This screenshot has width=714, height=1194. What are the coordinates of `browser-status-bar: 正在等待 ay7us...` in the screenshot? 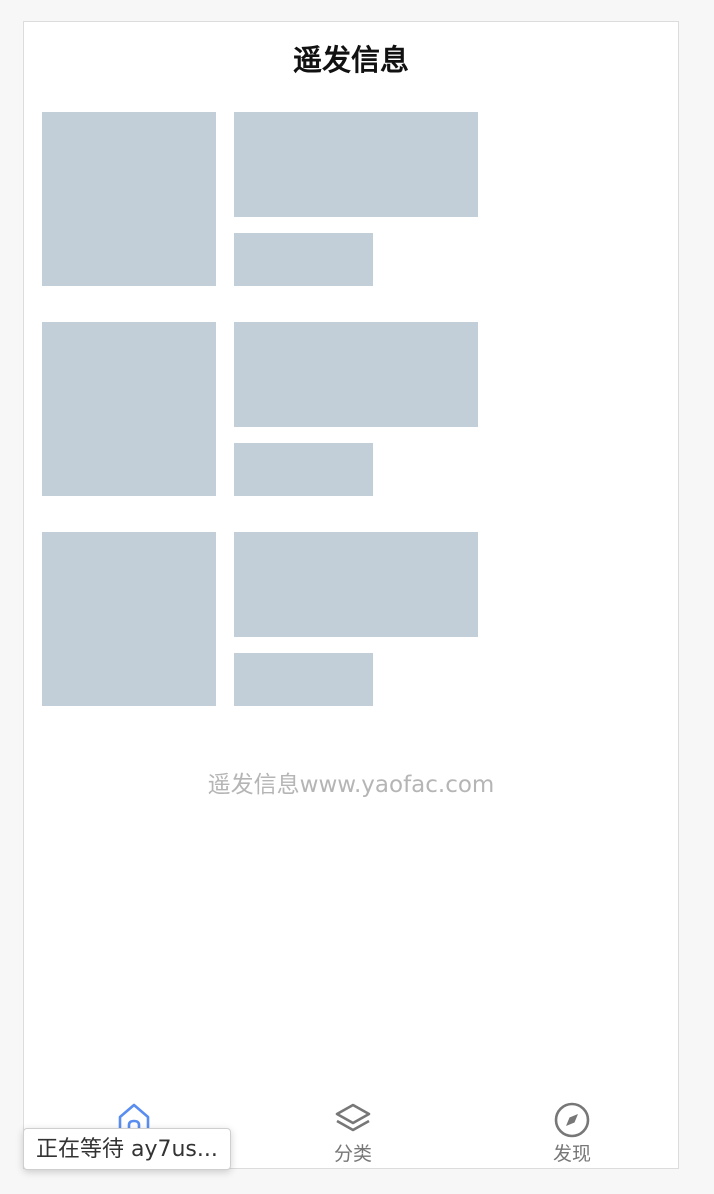 It's located at (127, 1149).